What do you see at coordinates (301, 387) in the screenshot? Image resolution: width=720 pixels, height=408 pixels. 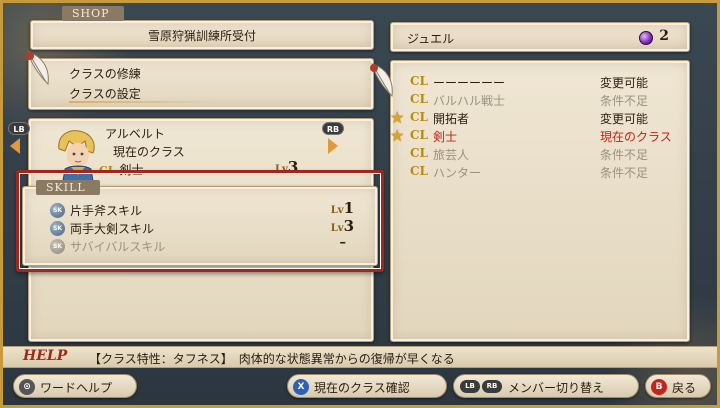 I see `x-button-icon: X` at bounding box center [301, 387].